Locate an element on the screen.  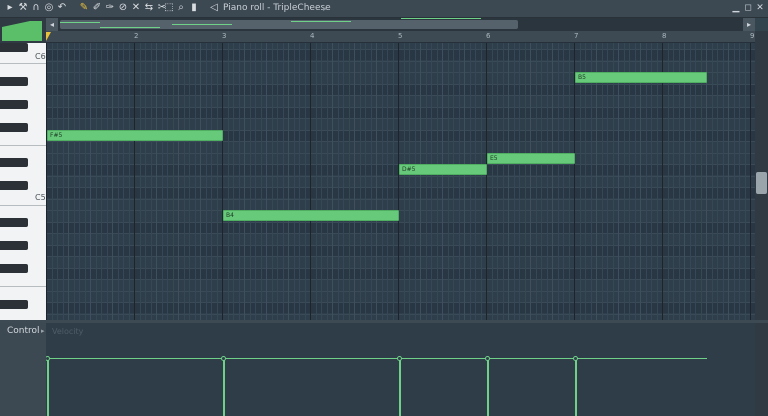
wrench-icon: ⚒ is located at coordinates (23, 8).